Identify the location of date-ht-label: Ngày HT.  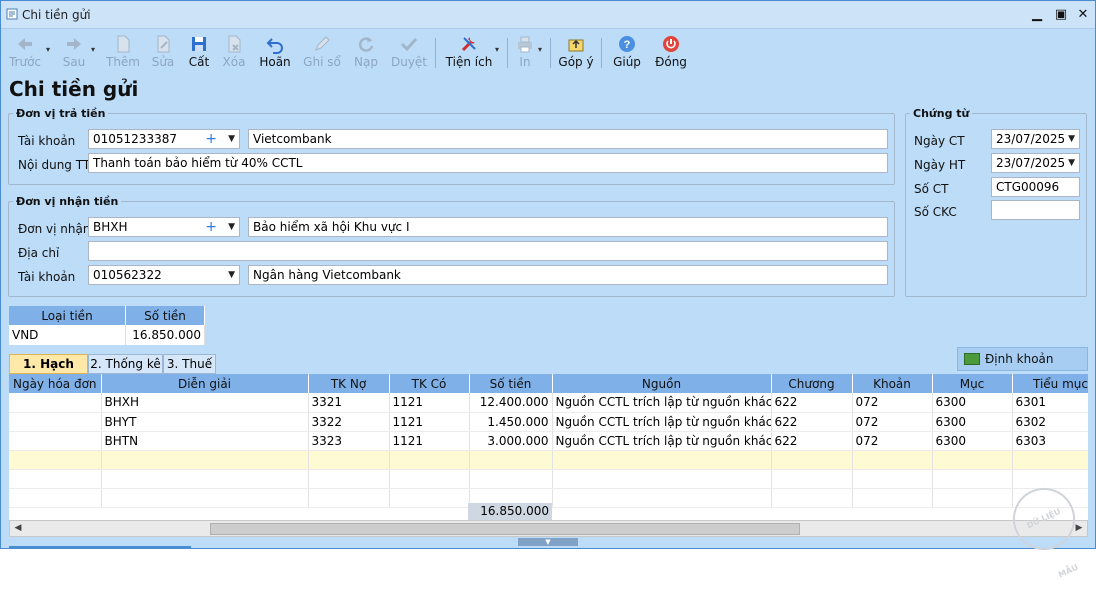
(940, 165).